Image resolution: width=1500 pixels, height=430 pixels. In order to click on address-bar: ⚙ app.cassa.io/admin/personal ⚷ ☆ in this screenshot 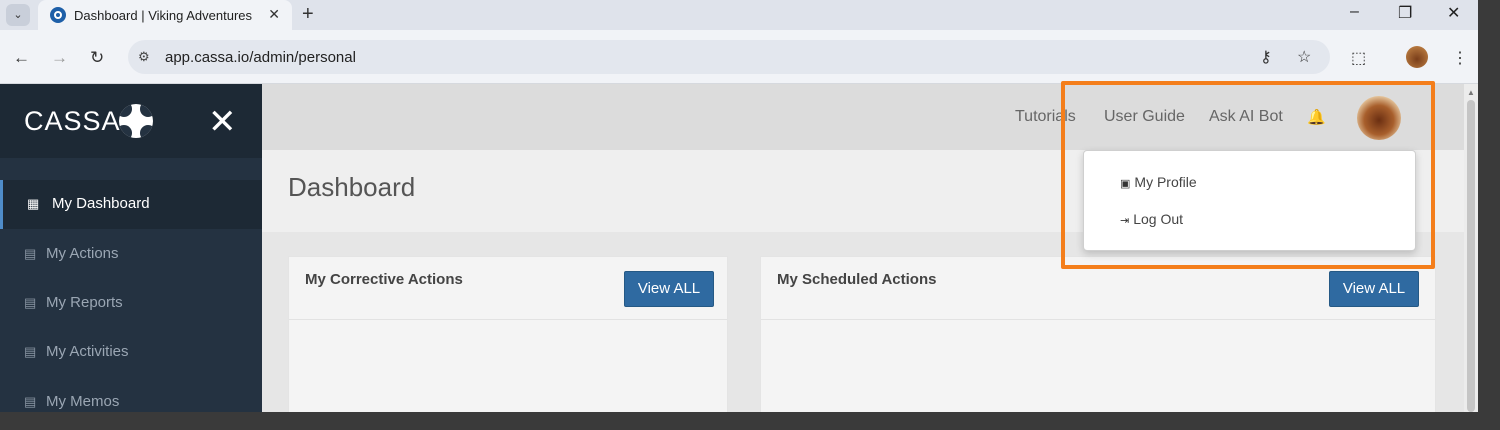, I will do `click(729, 57)`.